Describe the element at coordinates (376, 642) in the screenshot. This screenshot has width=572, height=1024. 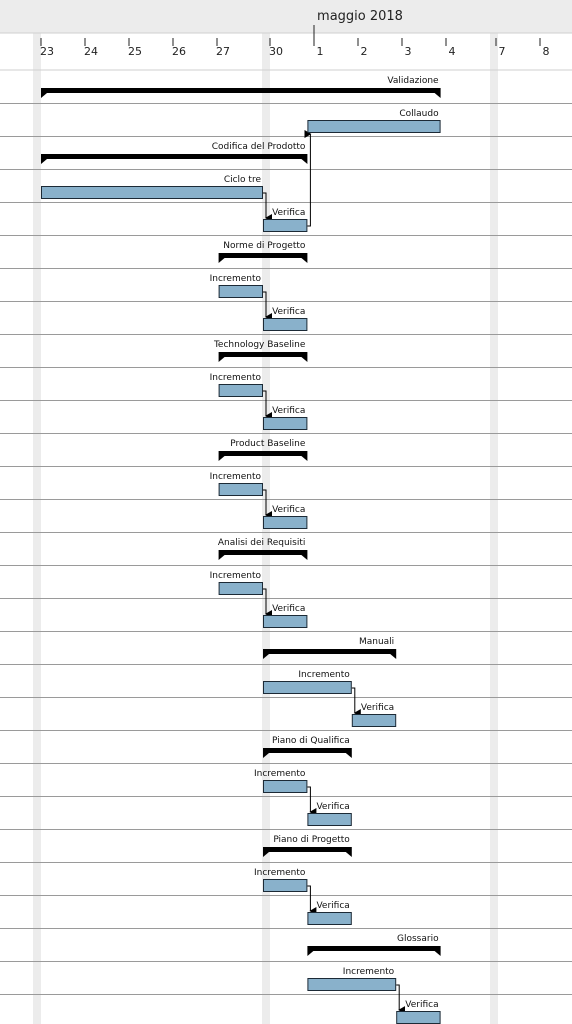
I see `task-label: Manuali` at that location.